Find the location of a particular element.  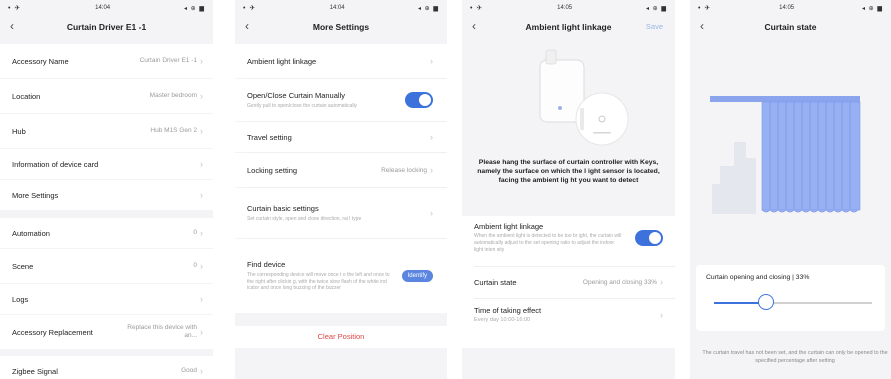

ambient-linkage-toggle is located at coordinates (649, 237).